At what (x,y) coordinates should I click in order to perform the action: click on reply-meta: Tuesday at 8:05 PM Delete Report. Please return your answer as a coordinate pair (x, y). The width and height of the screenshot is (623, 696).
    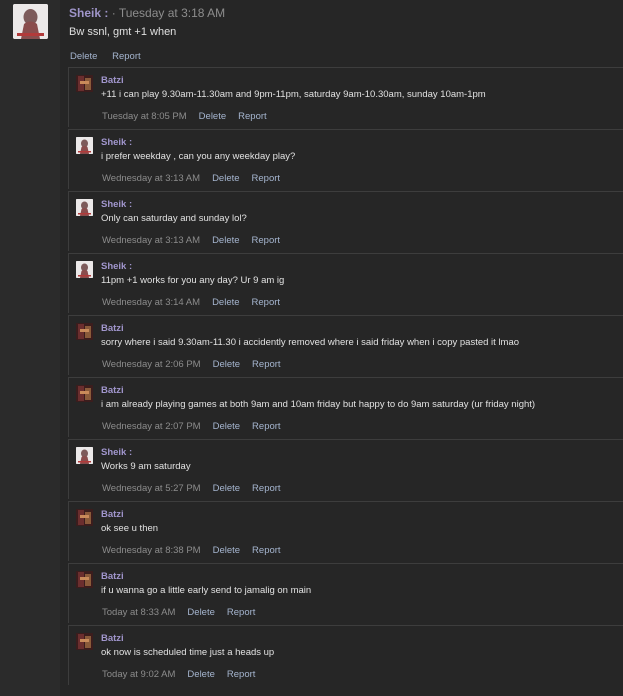
    Looking at the image, I should click on (190, 116).